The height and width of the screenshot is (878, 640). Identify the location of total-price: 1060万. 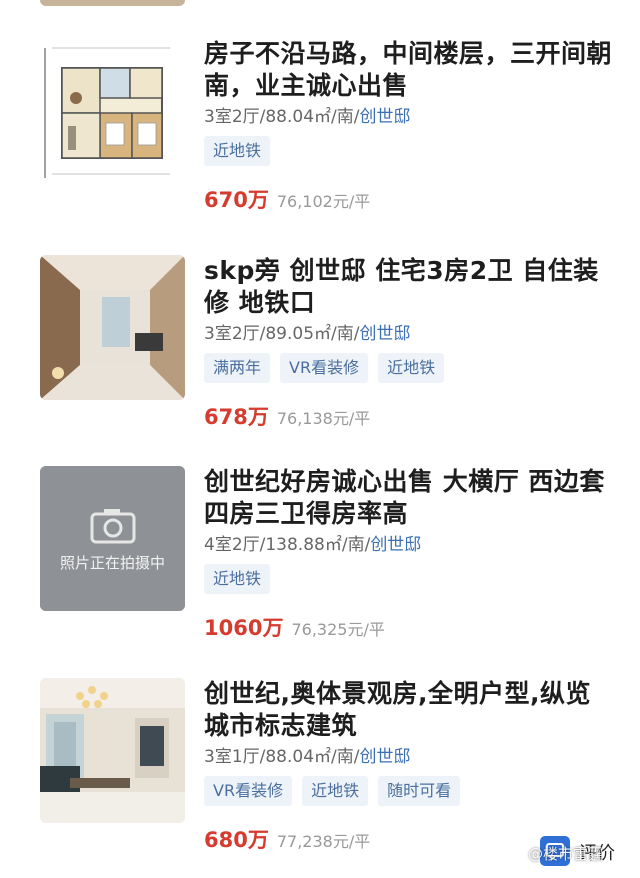
(244, 628).